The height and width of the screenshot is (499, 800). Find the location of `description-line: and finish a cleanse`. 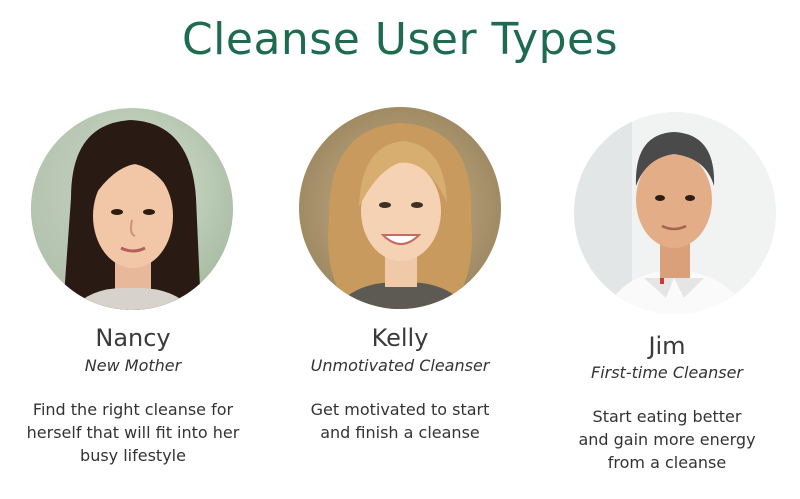

description-line: and finish a cleanse is located at coordinates (400, 432).